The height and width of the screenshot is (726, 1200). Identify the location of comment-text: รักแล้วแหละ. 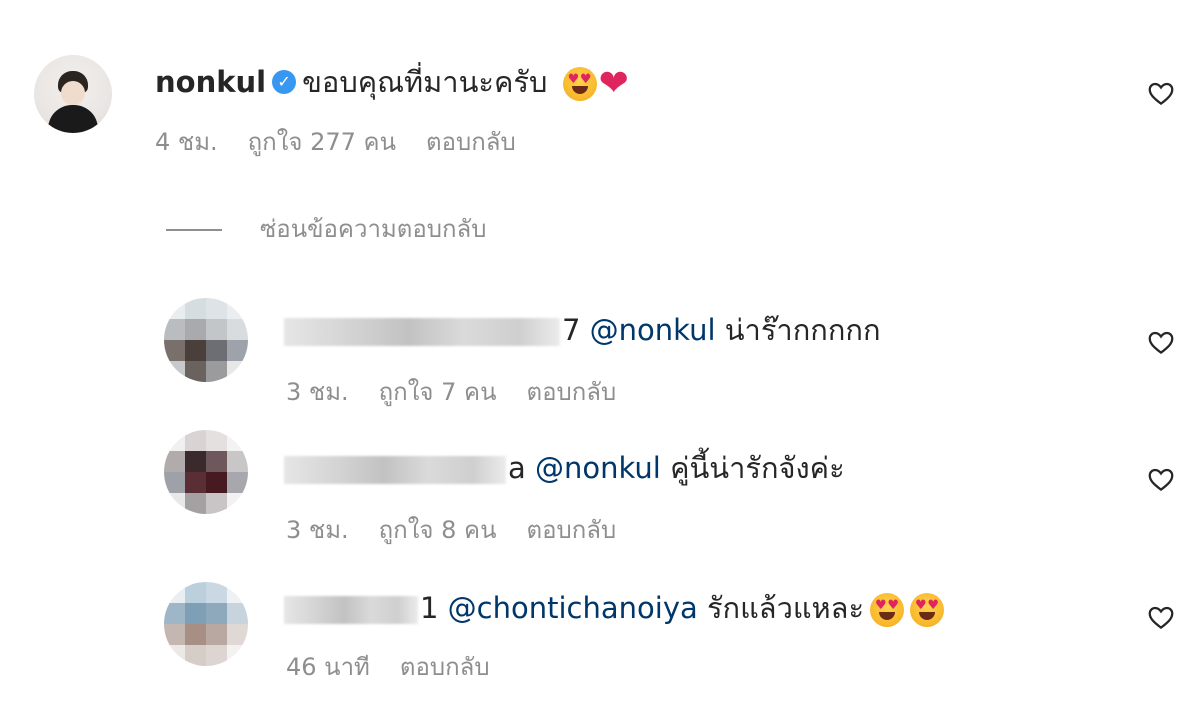
(785, 608).